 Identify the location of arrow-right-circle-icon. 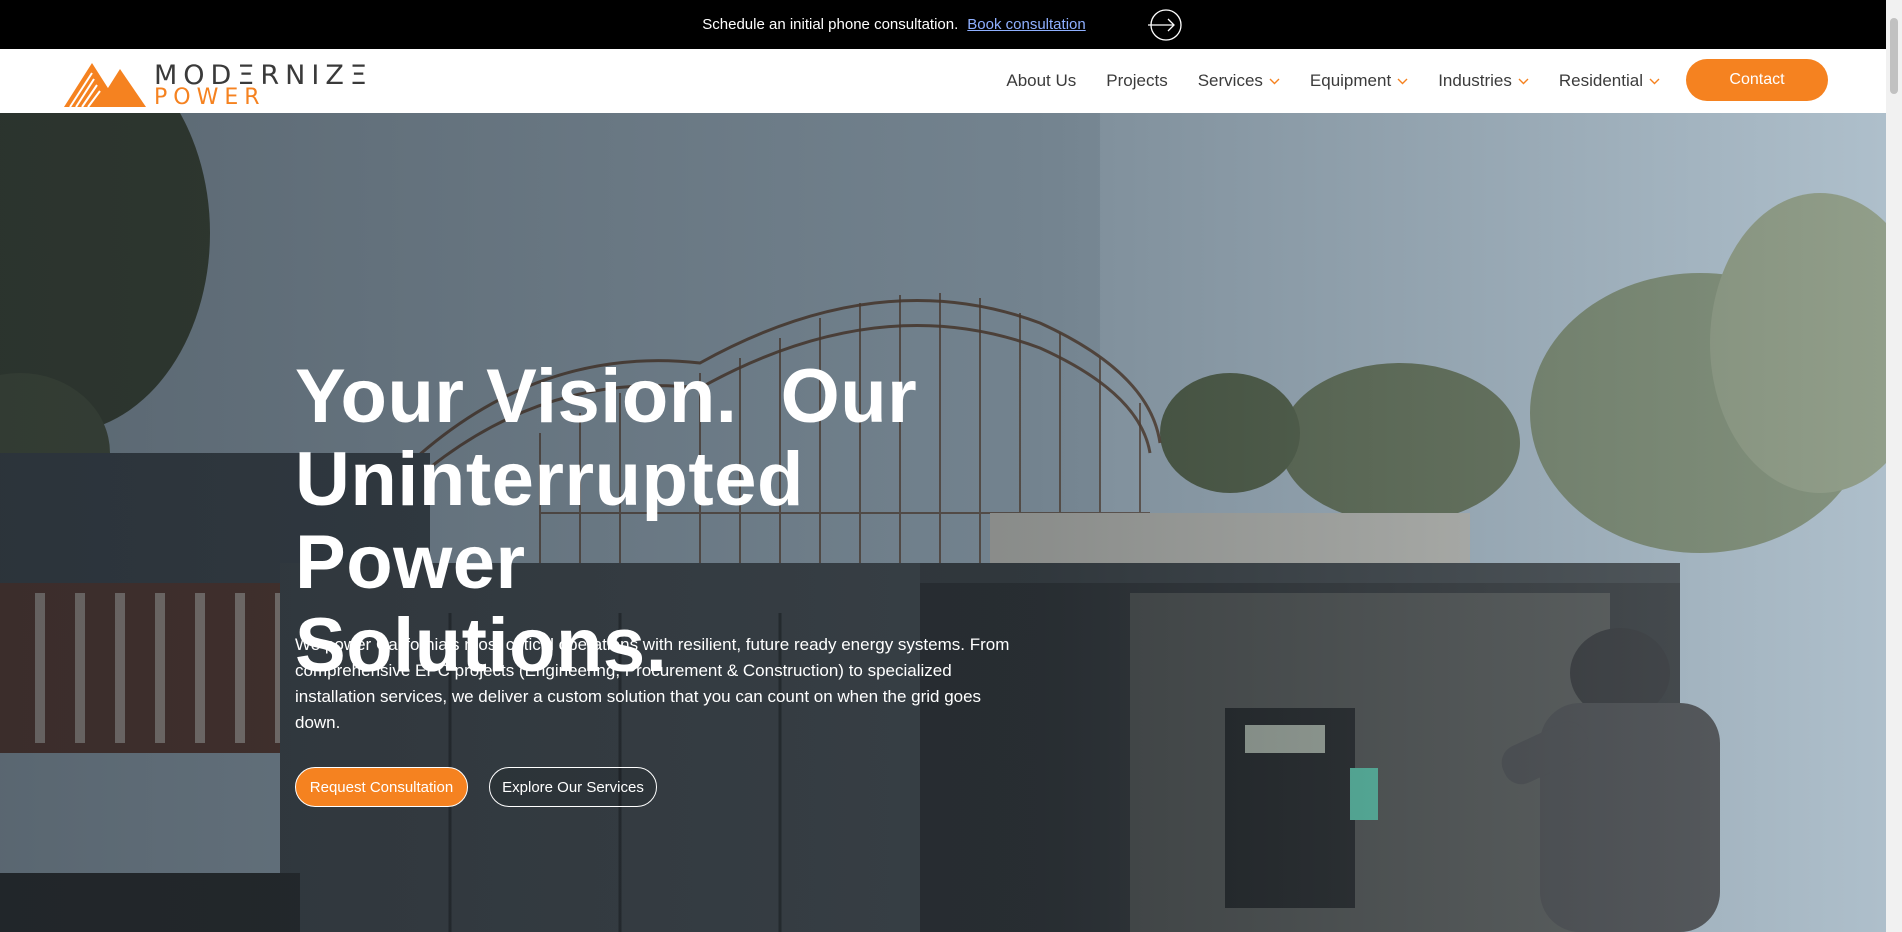
(1165, 24).